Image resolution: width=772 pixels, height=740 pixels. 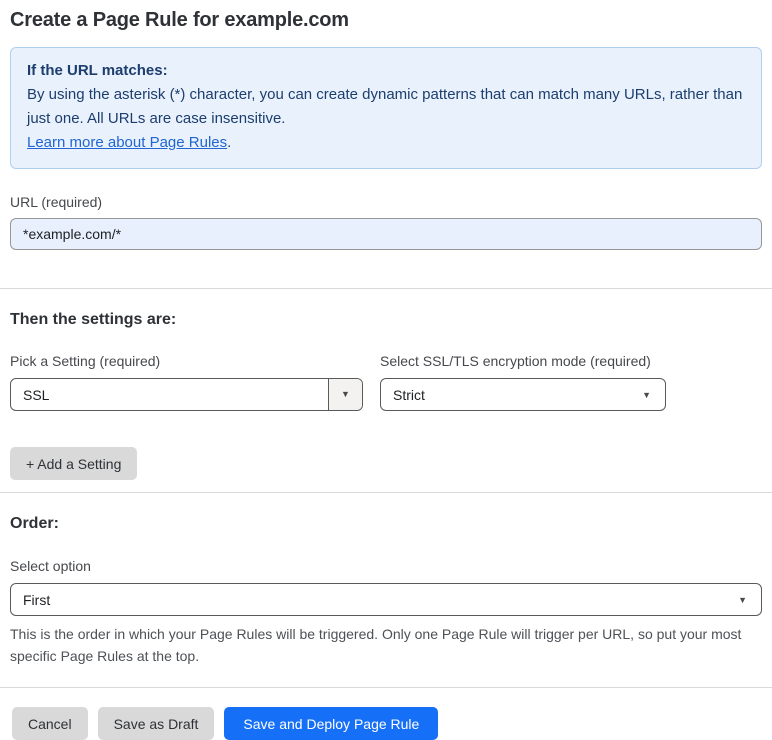 What do you see at coordinates (74, 463) in the screenshot?
I see `add-setting-button: + Add a Setting` at bounding box center [74, 463].